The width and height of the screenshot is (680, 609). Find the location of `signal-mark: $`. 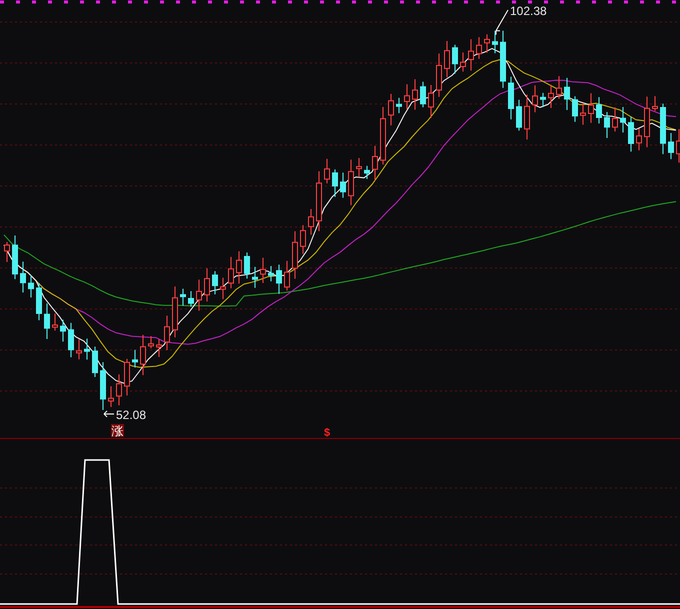

signal-mark: $ is located at coordinates (327, 432).